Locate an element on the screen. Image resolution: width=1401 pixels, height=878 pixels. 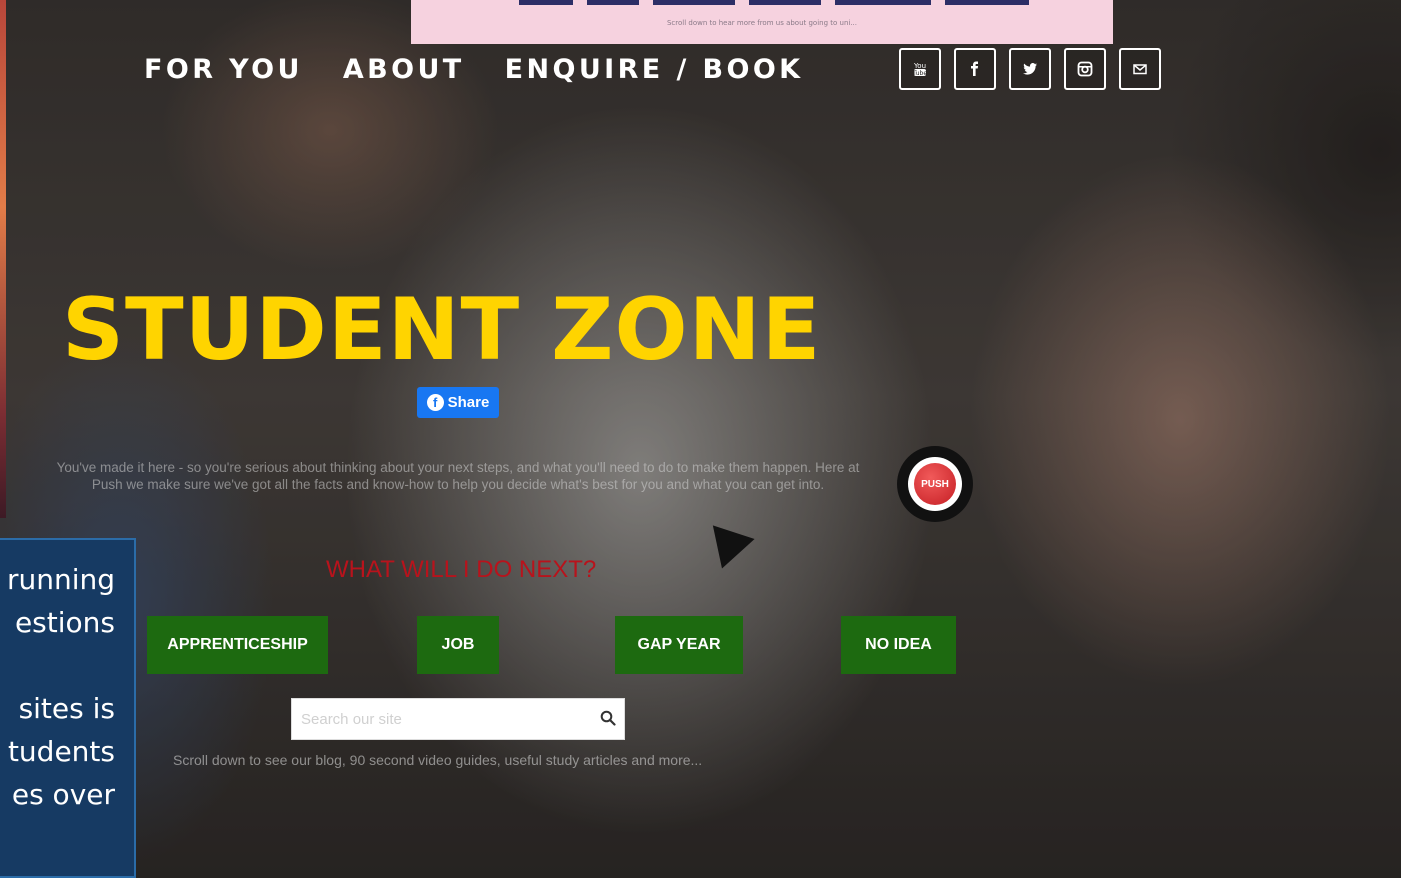
search-icon is located at coordinates (608, 720).